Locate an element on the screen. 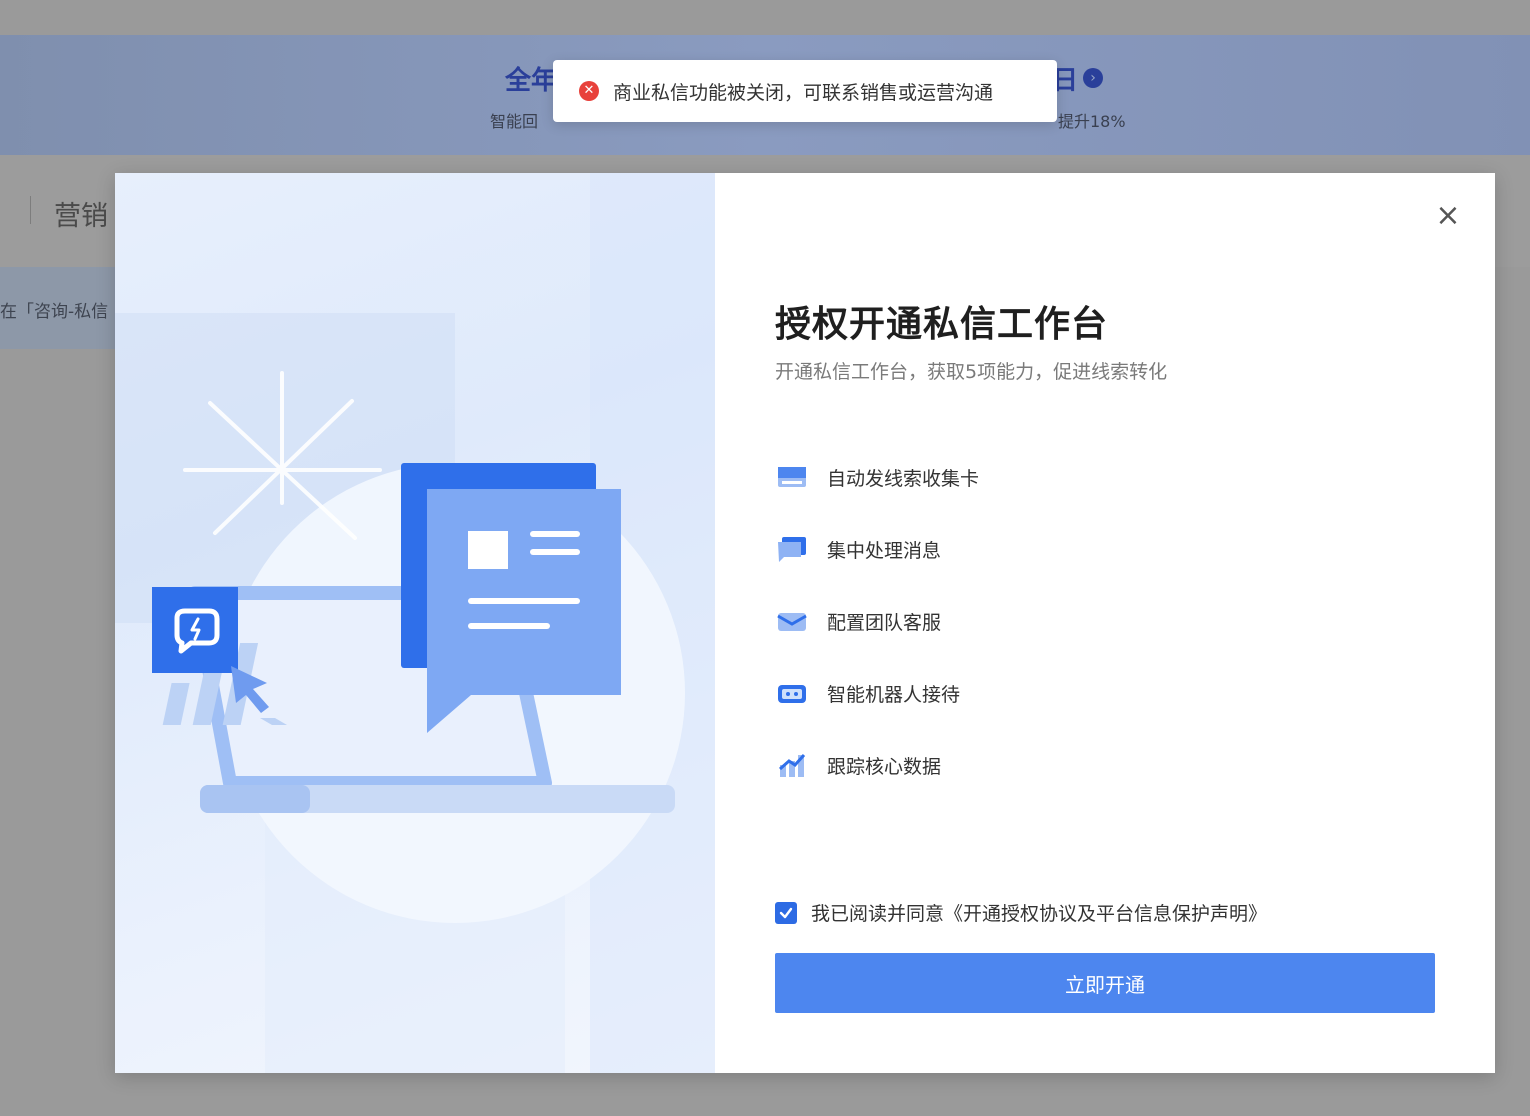 The width and height of the screenshot is (1530, 1116). modal-subtitle: 开通私信工作台，获取5项能力，促进线索转化 is located at coordinates (971, 372).